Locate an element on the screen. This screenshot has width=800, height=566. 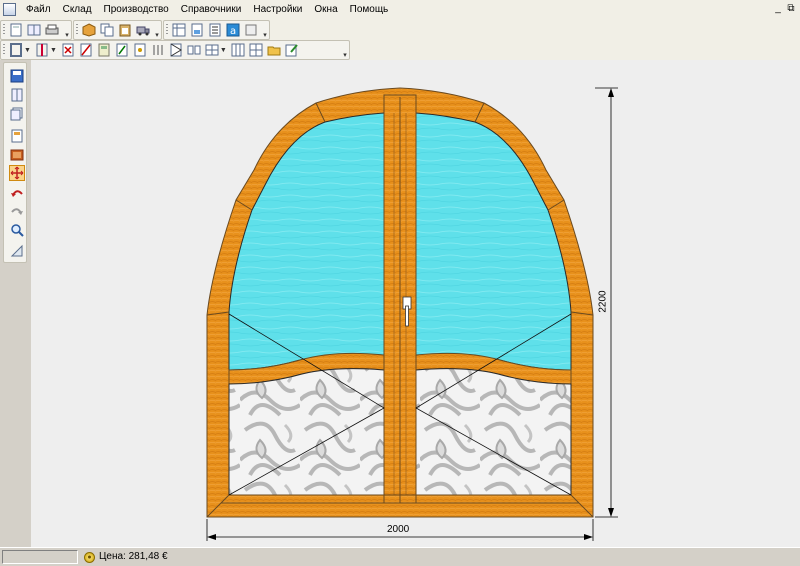
truck-icon is located at coordinates (143, 30).